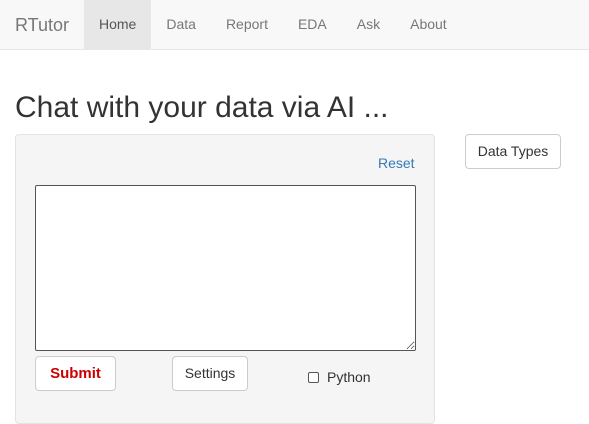 This screenshot has height=424, width=589. Describe the element at coordinates (313, 377) in the screenshot. I see `checkbox-box` at that location.